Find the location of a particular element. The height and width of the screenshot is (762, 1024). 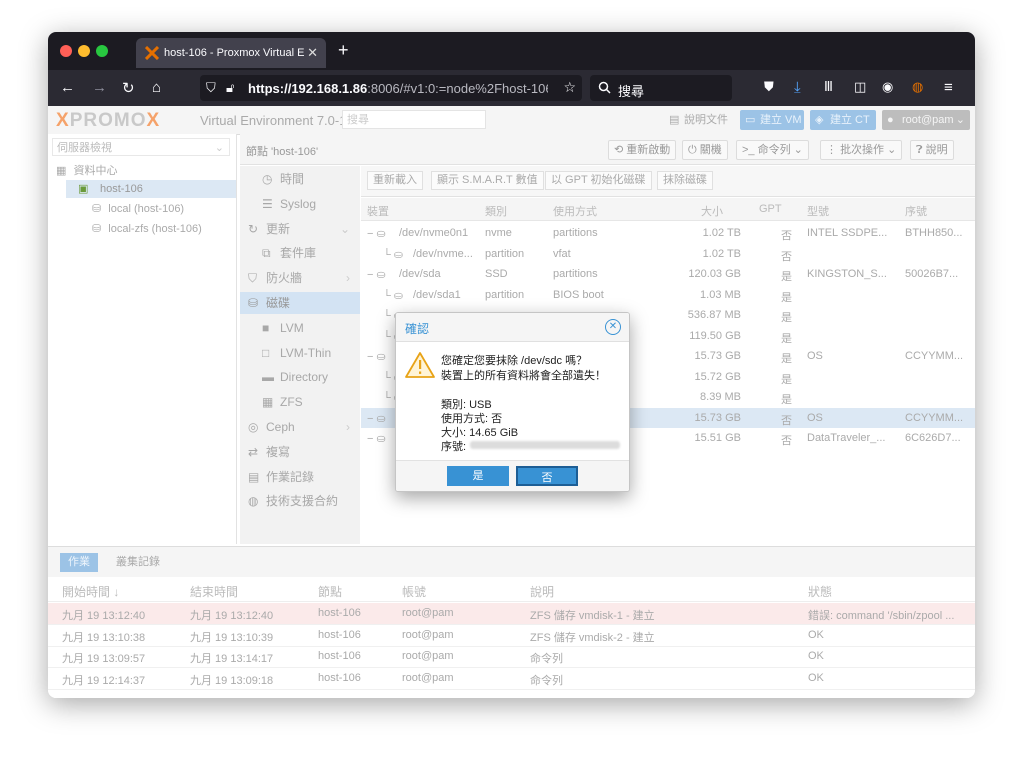

tab-close-icon: ✕ is located at coordinates (312, 53).